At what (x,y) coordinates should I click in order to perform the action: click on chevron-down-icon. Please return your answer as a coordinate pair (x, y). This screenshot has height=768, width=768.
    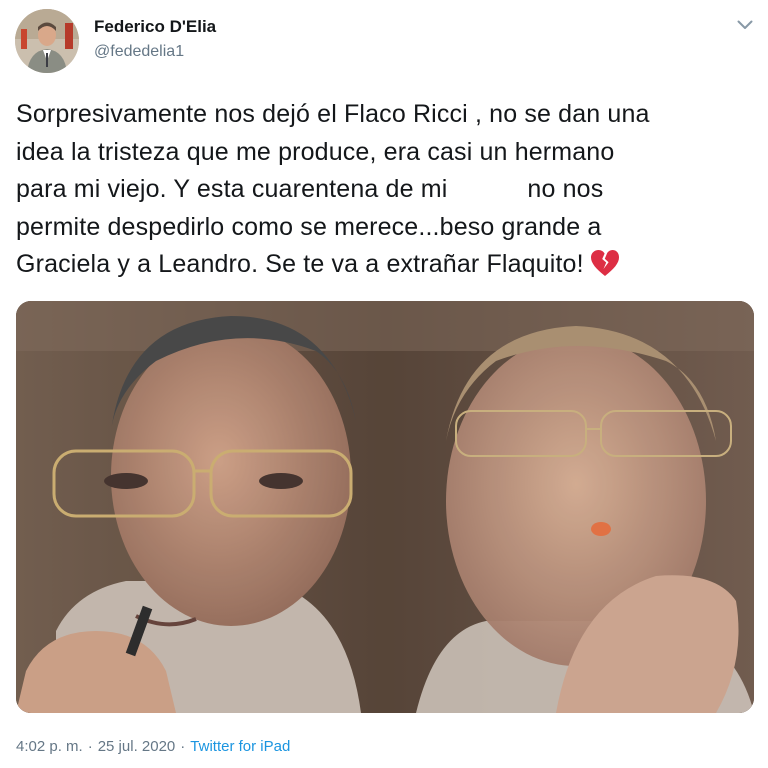
    Looking at the image, I should click on (745, 25).